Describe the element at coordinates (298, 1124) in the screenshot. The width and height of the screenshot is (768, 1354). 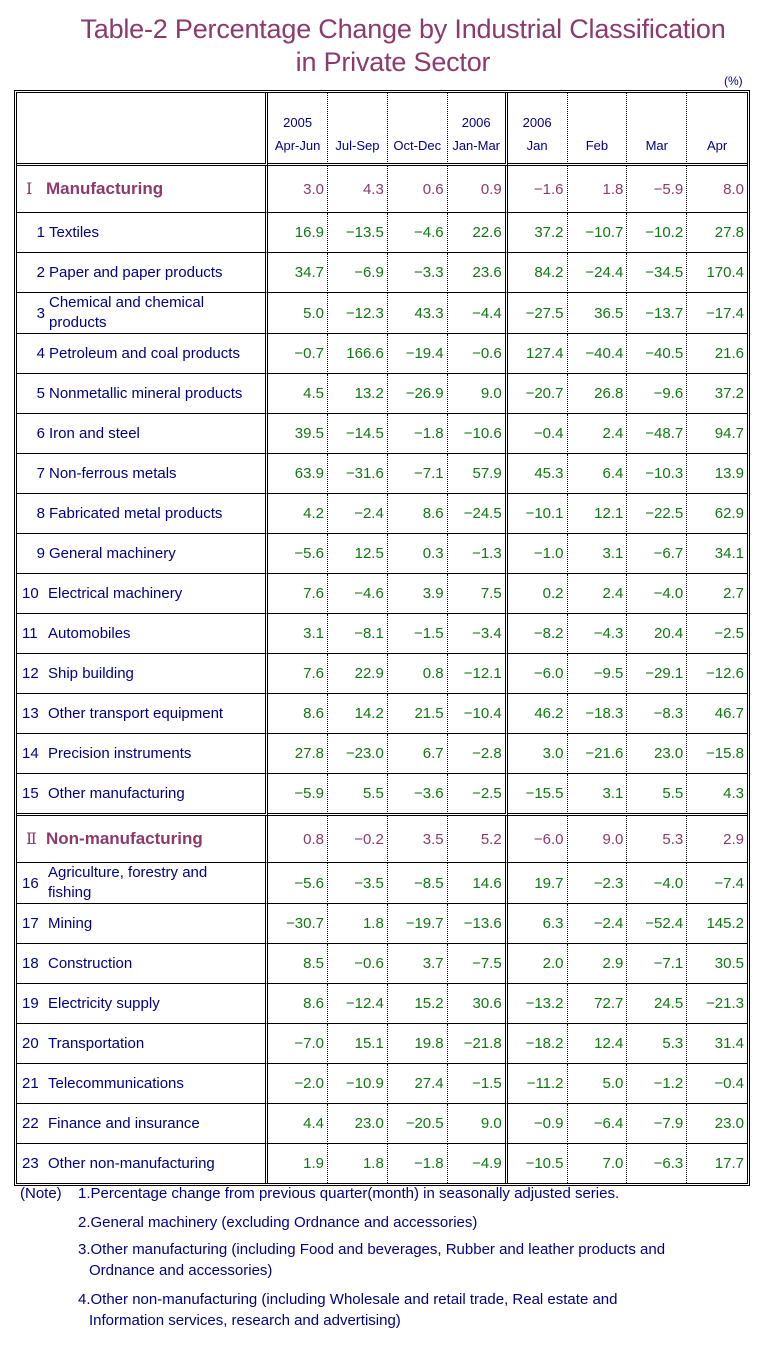
I see `cell-value: 4.4` at that location.